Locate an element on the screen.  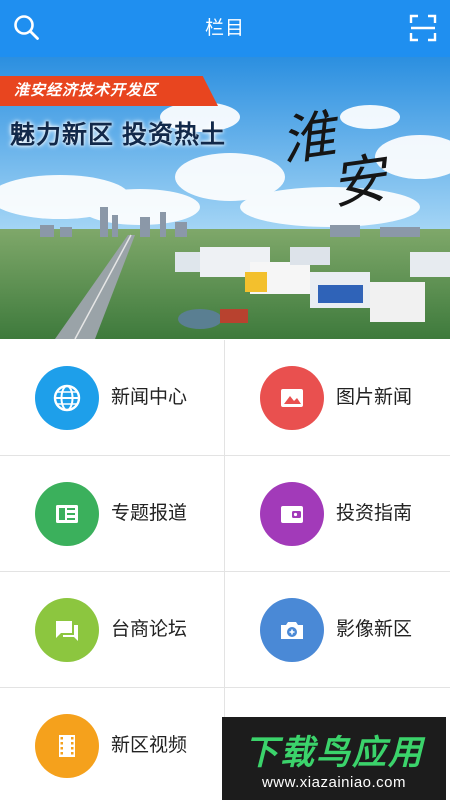
menu-item-label: 影像新区 is located at coordinates (374, 629).